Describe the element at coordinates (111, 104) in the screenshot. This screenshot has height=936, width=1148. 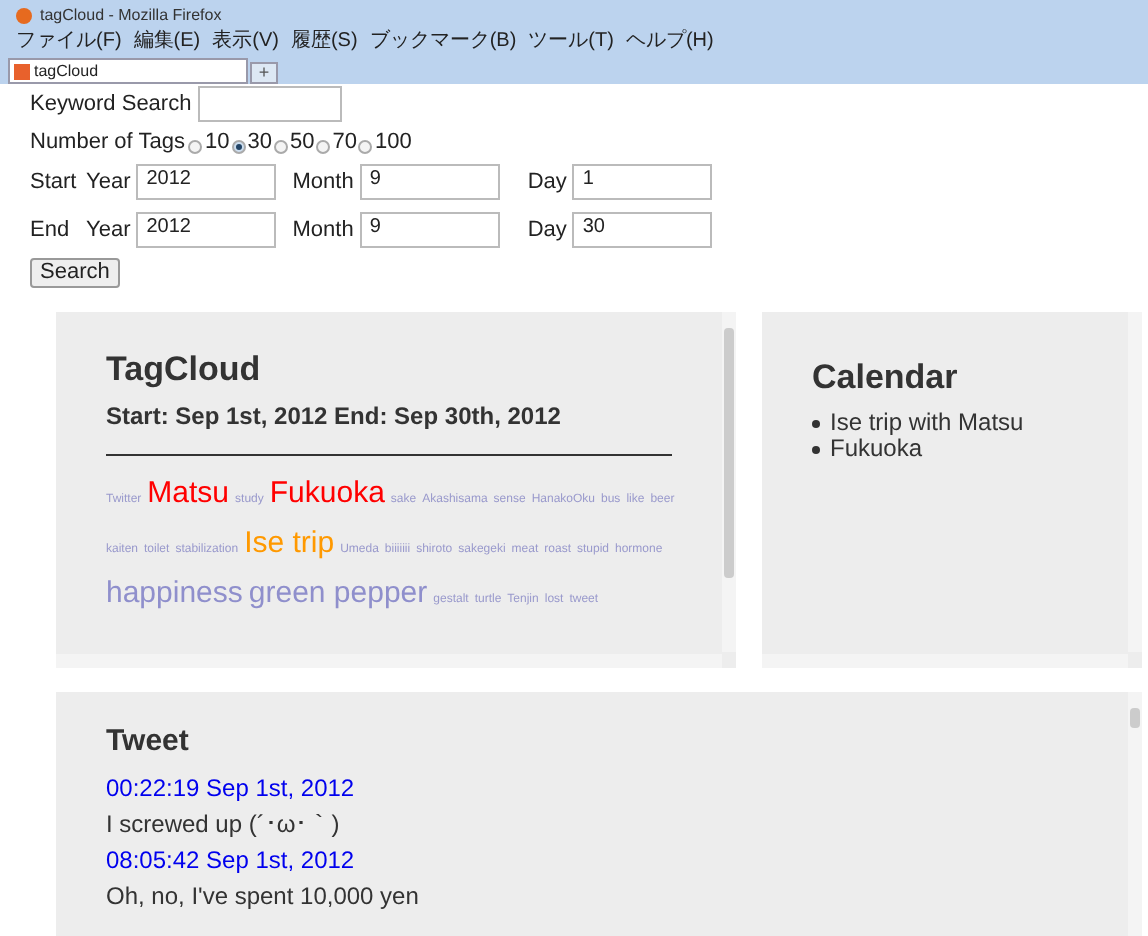
I see `field-label: Keyword Search` at that location.